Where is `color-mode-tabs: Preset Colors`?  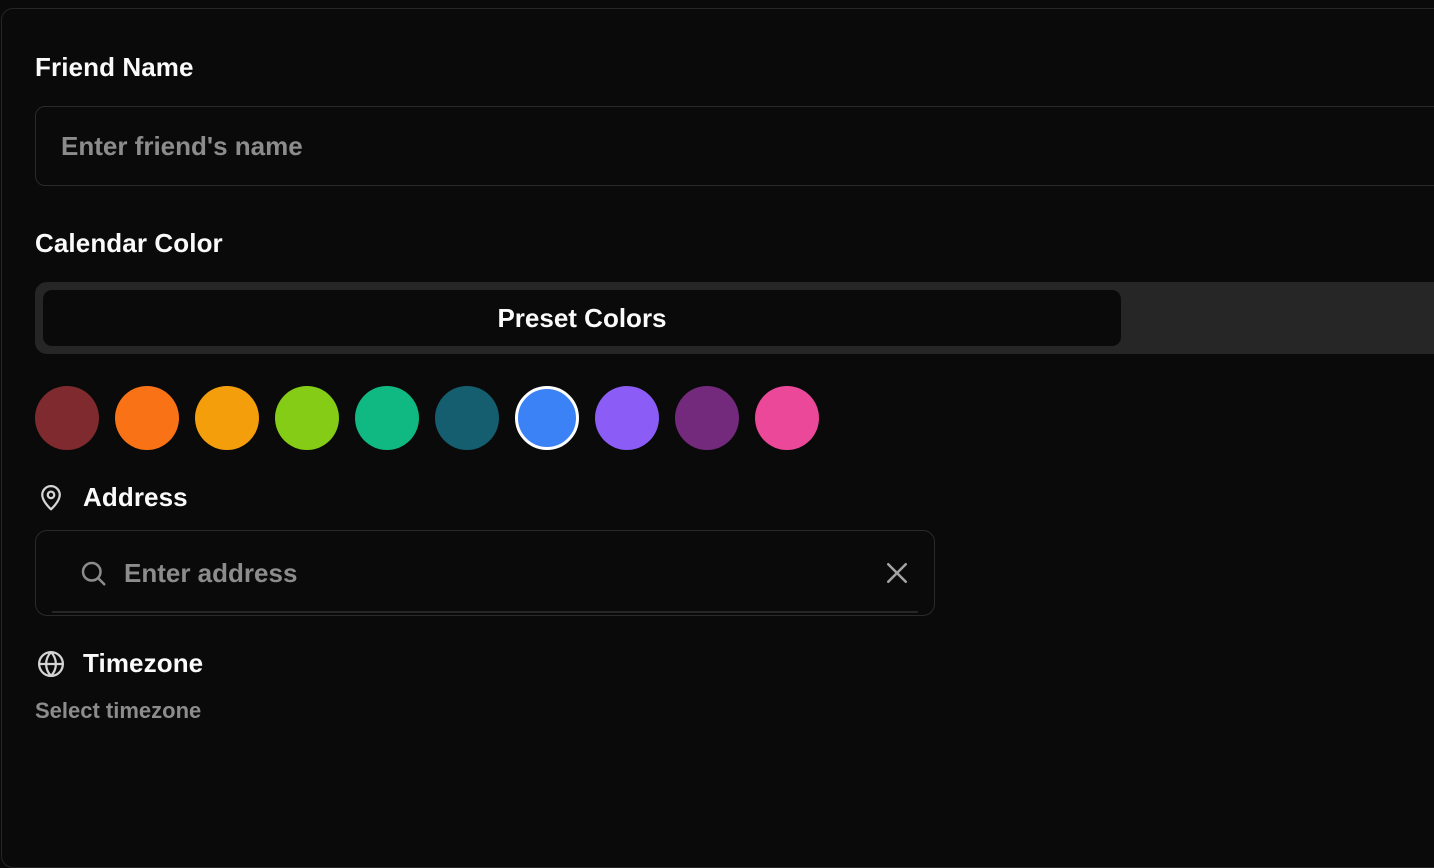 color-mode-tabs: Preset Colors is located at coordinates (734, 318).